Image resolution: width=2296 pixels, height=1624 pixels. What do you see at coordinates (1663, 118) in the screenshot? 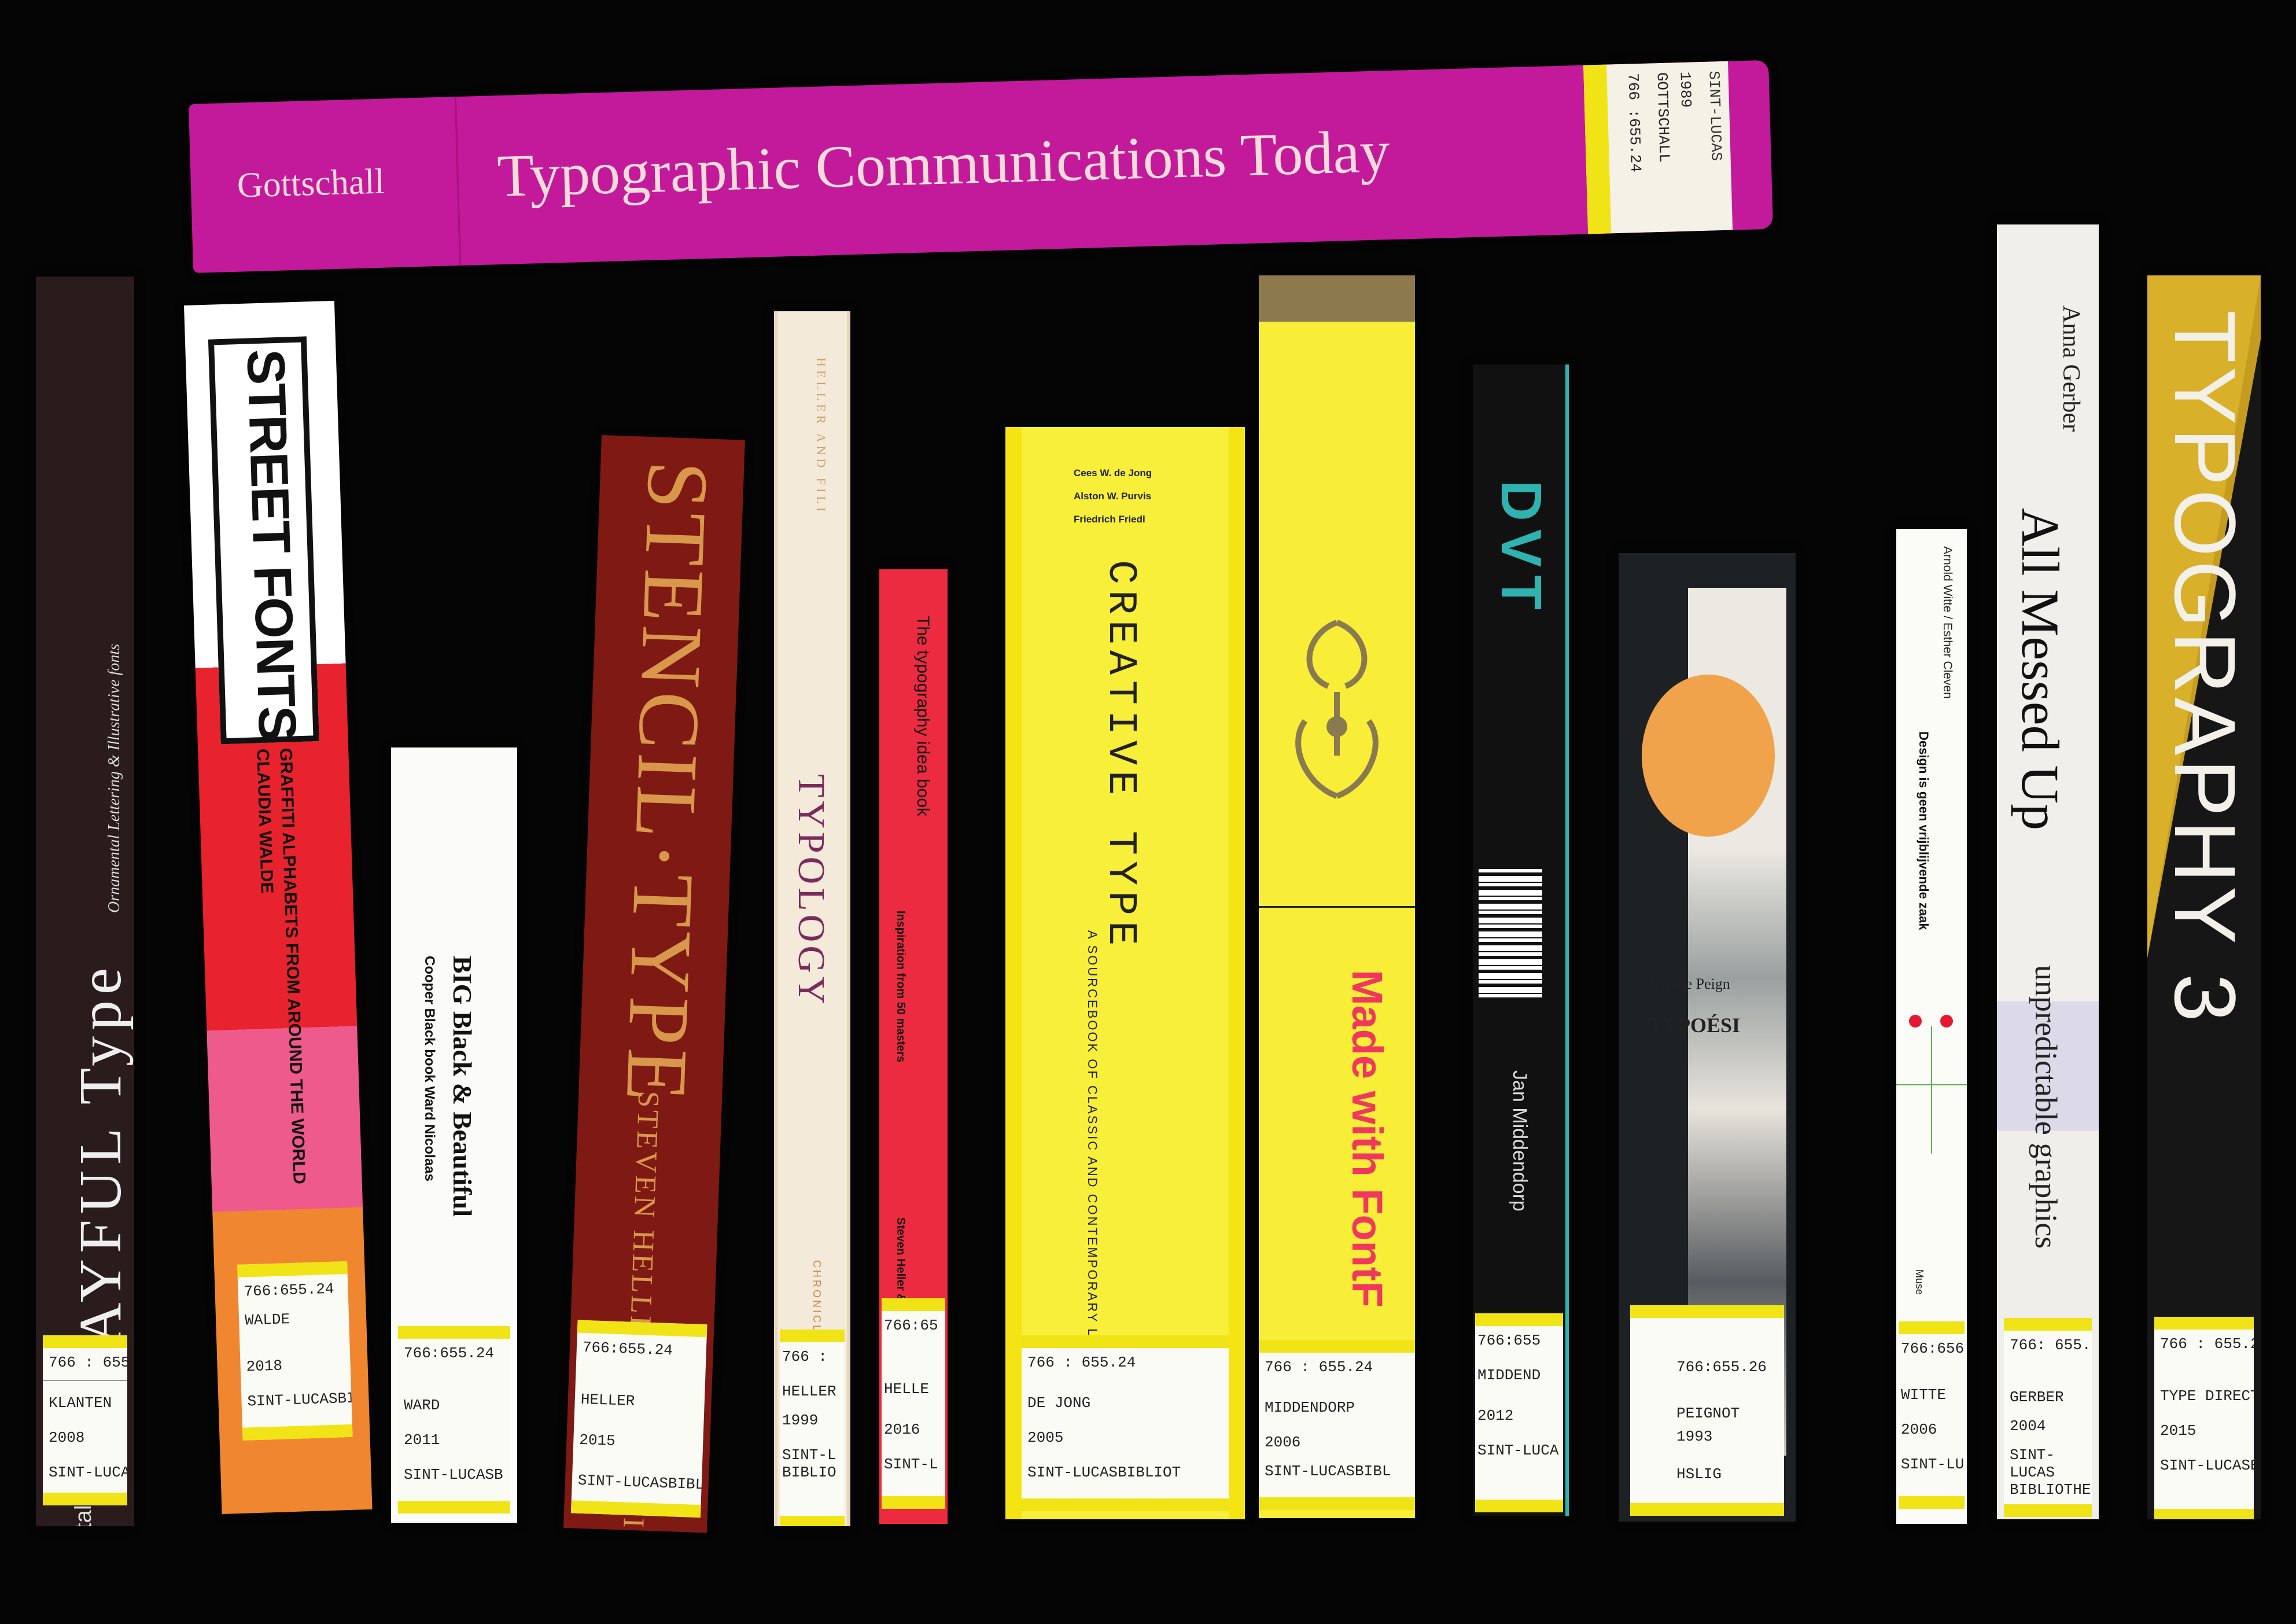
I see `label-name: GOTTSCHALL` at bounding box center [1663, 118].